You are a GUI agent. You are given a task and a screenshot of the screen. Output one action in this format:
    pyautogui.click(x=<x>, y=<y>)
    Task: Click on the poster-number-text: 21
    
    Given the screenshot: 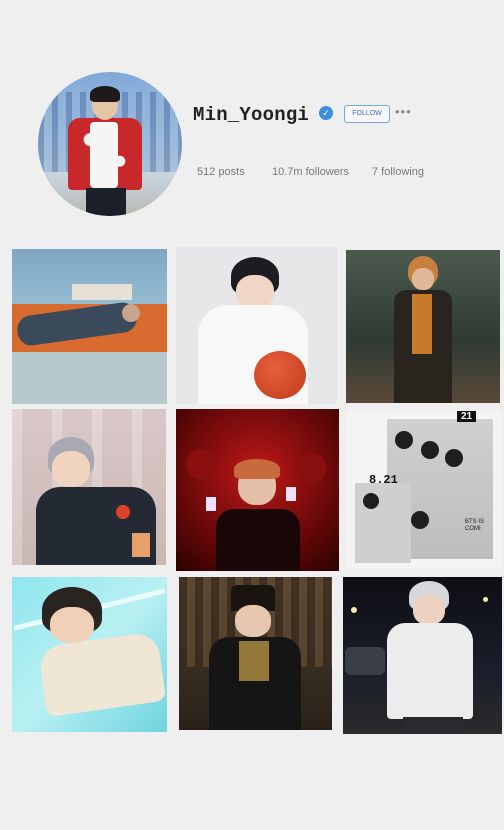 What is the action you would take?
    pyautogui.click(x=467, y=416)
    